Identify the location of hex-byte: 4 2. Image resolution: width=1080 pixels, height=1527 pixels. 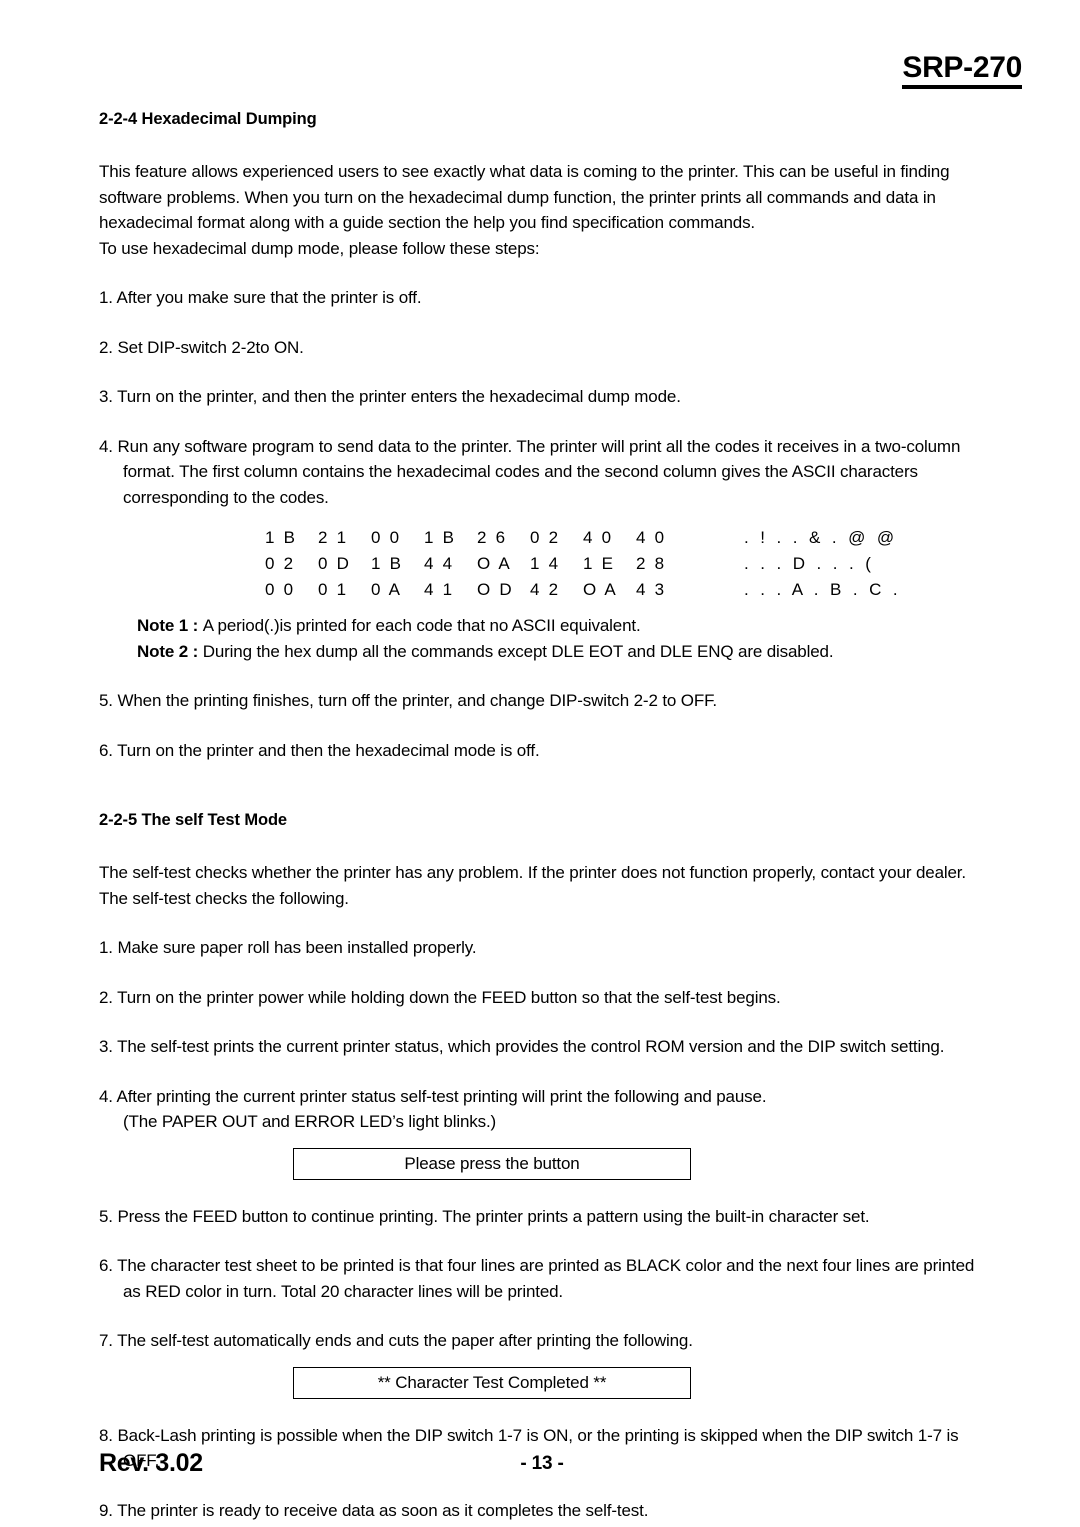
(545, 589).